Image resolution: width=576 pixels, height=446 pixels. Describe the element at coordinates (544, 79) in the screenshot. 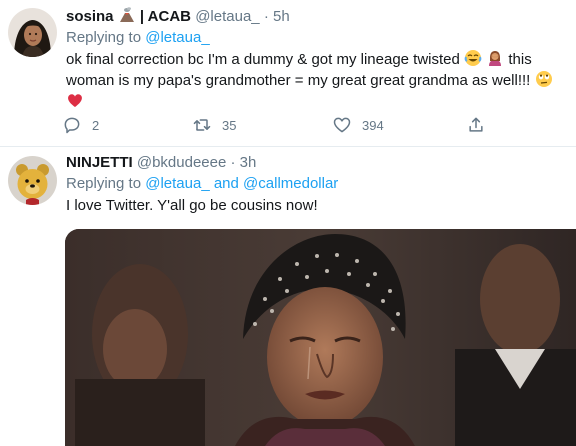

I see `rolling-eyes-icon` at that location.